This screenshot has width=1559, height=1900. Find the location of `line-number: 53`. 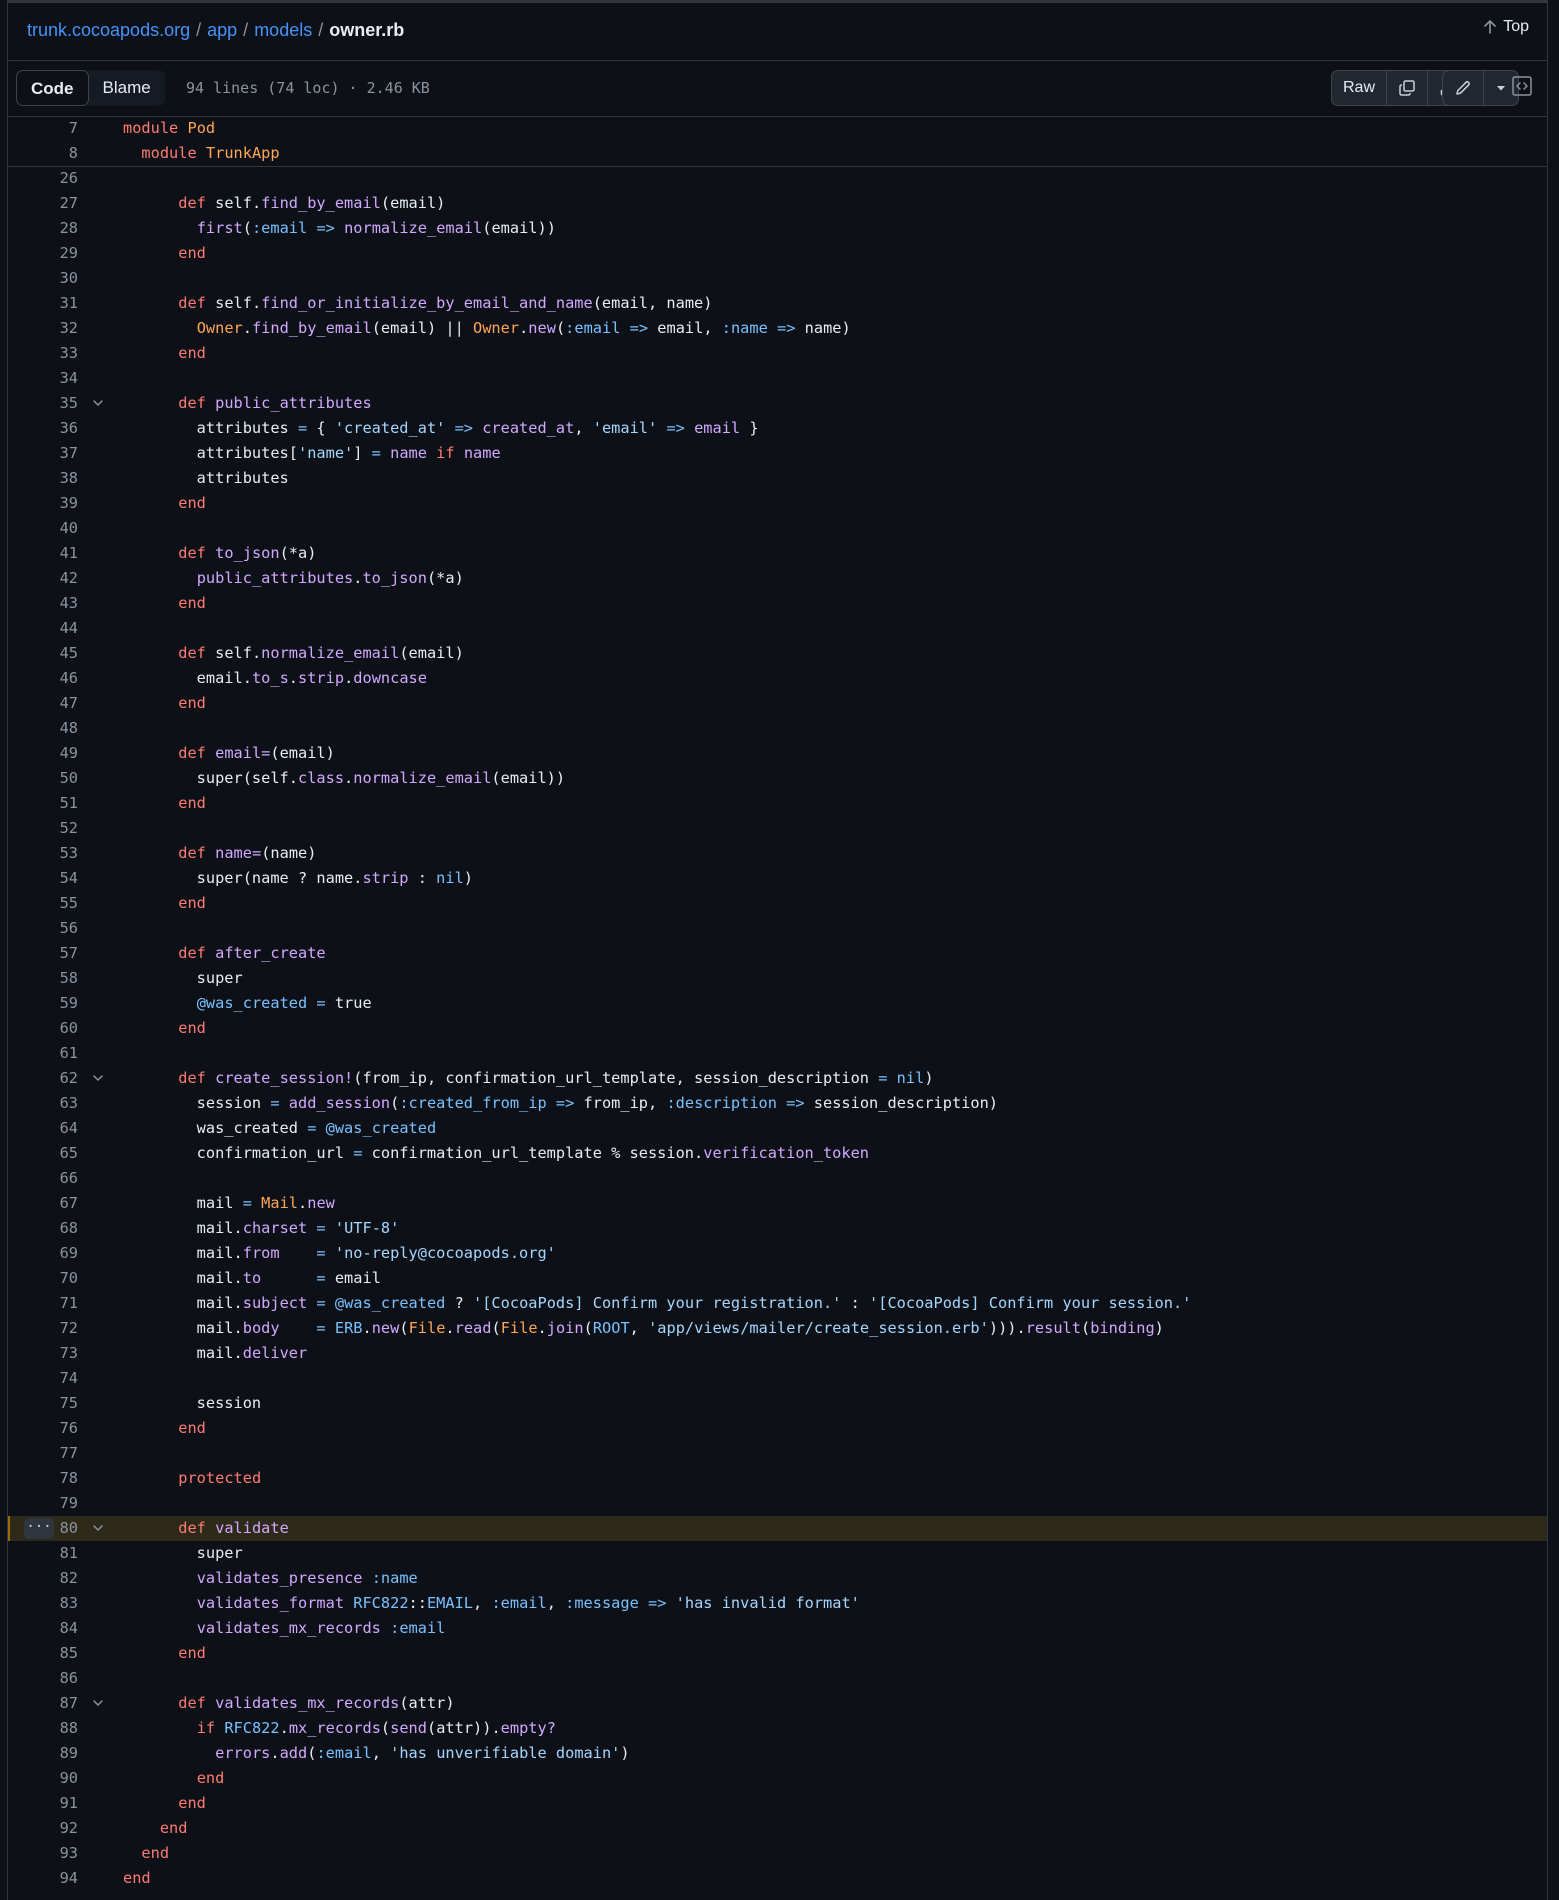

line-number: 53 is located at coordinates (43, 853).